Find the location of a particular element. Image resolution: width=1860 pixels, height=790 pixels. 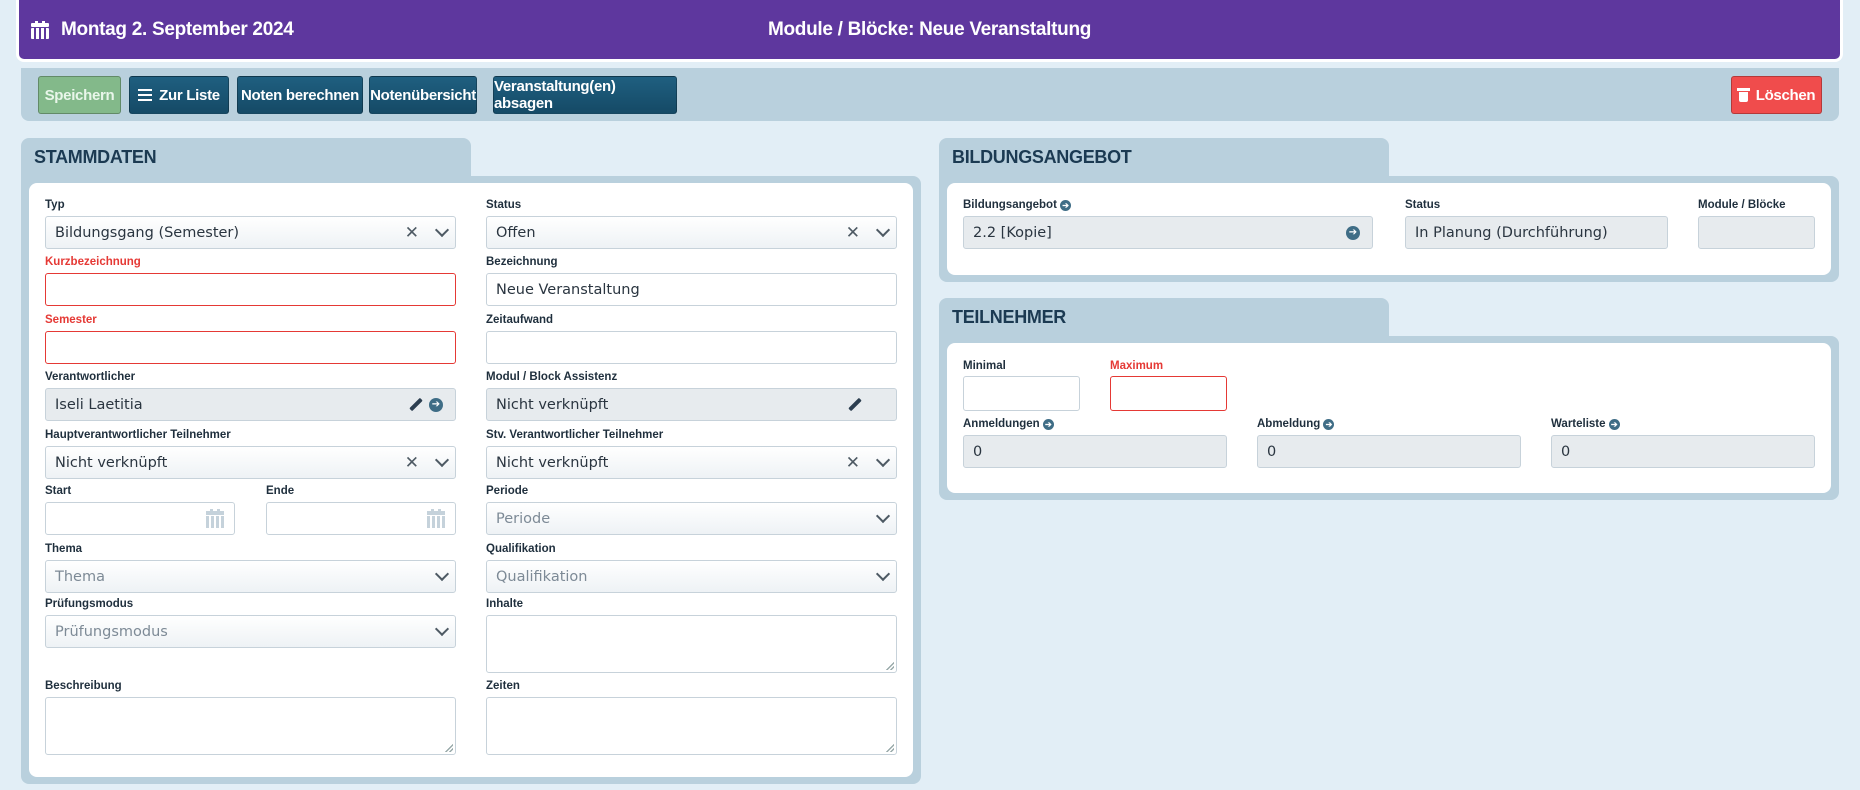

abmeldung-label: Abmeldung ➔ is located at coordinates (1296, 424).